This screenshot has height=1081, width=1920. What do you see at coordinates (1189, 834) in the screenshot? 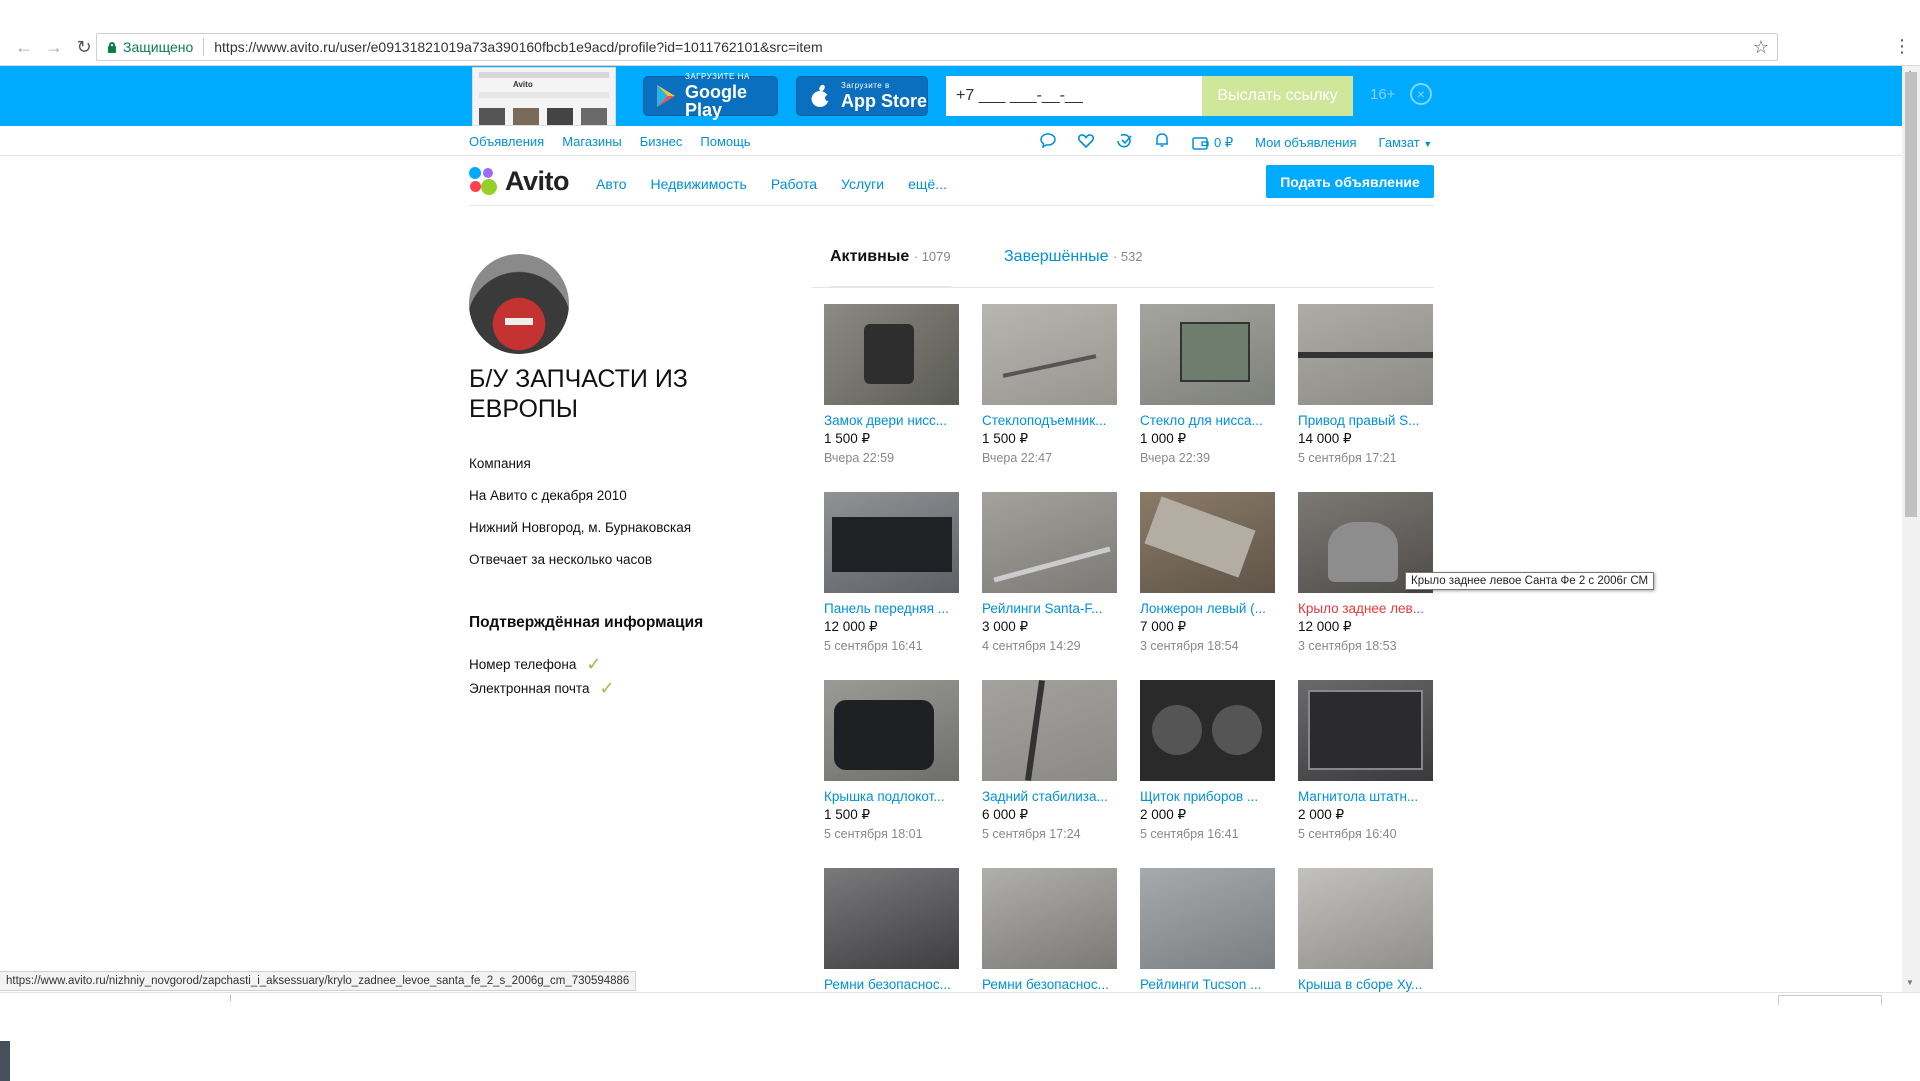
I see `ad-time: 5 сентября 16:41` at bounding box center [1189, 834].